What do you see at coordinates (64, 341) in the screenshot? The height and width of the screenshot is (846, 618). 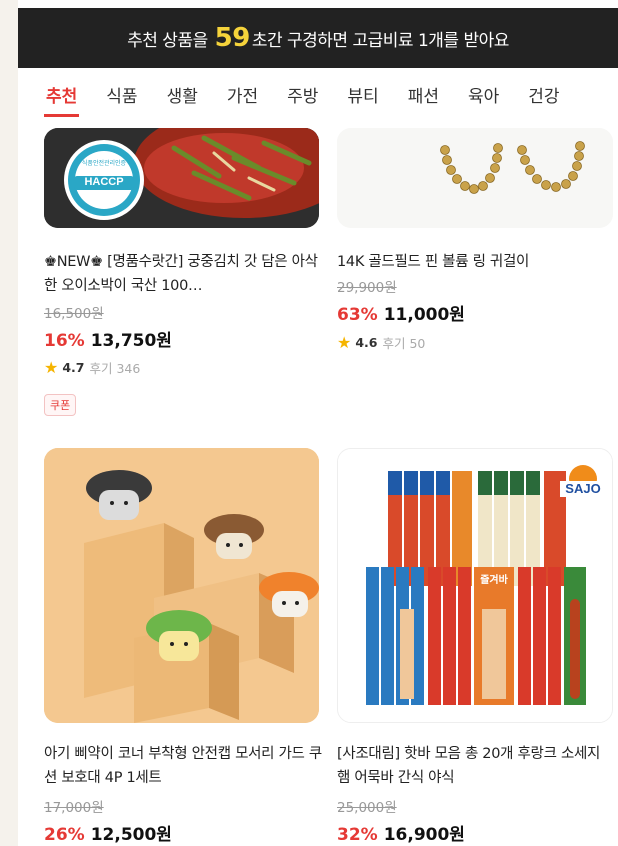 I see `discount-rate: 16%` at bounding box center [64, 341].